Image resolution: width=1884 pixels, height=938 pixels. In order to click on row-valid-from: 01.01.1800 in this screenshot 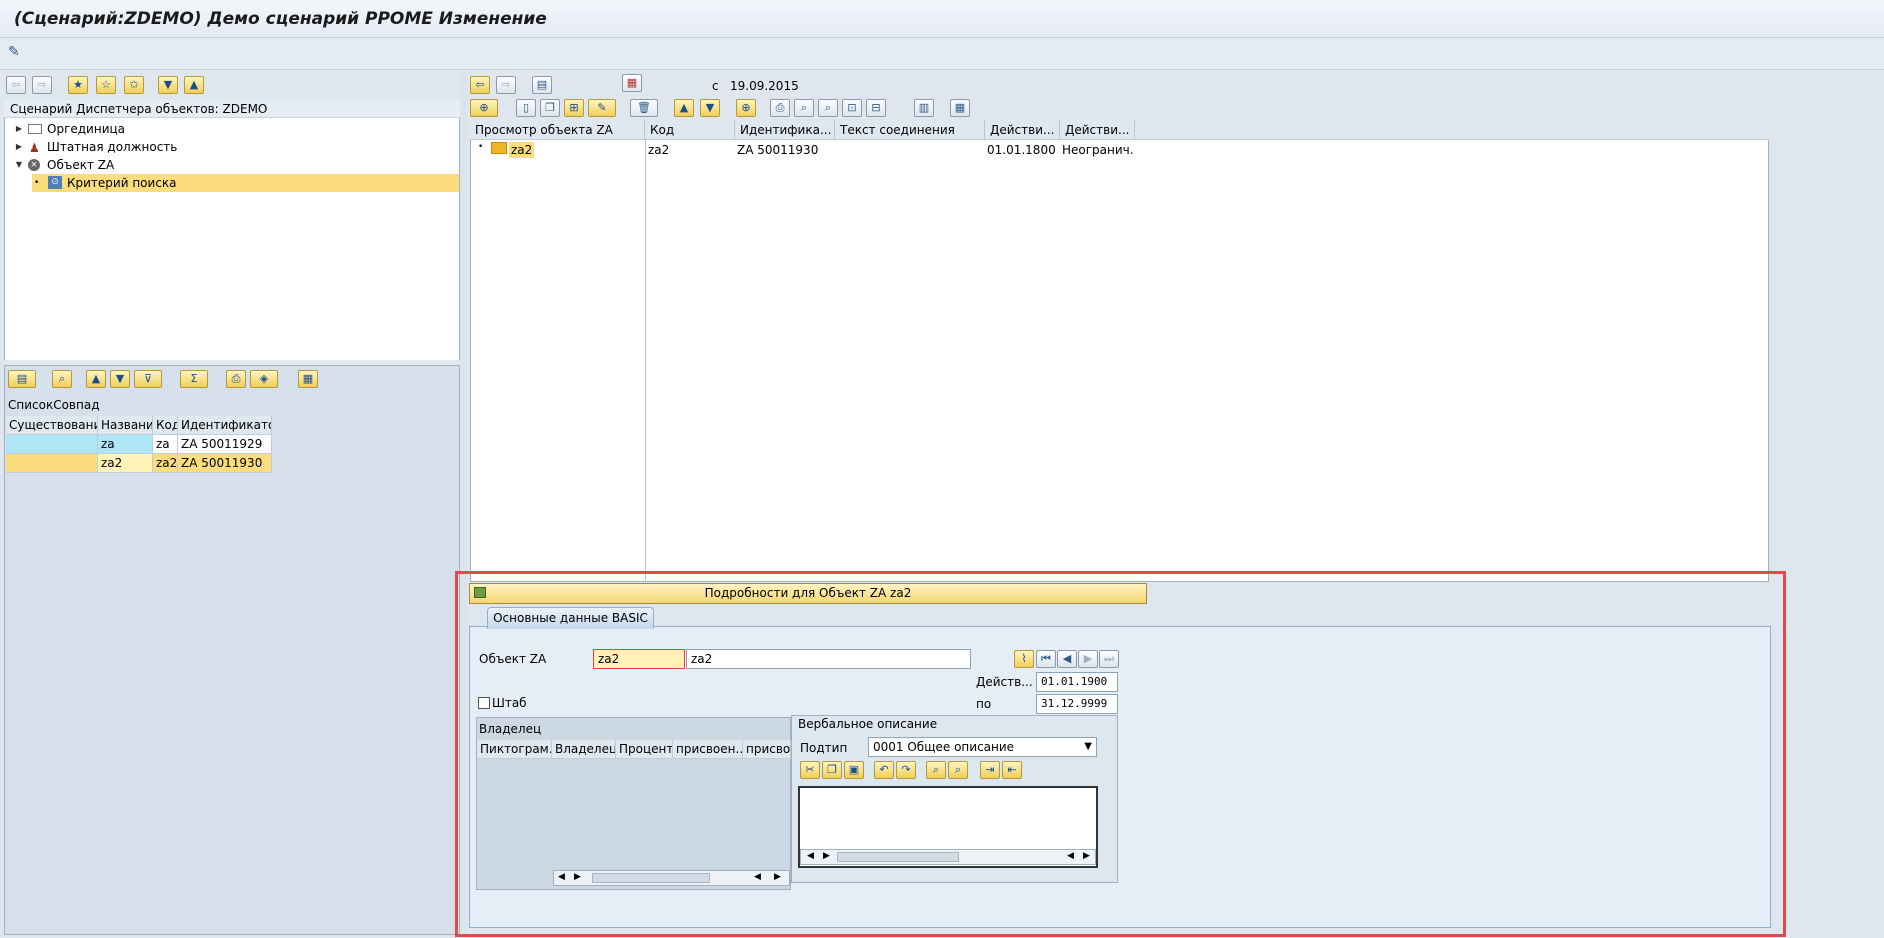, I will do `click(1021, 150)`.